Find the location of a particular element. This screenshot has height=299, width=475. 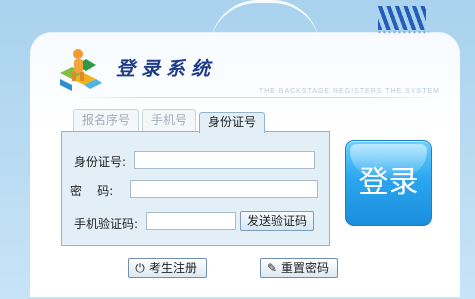

decorative-stripes is located at coordinates (402, 18).